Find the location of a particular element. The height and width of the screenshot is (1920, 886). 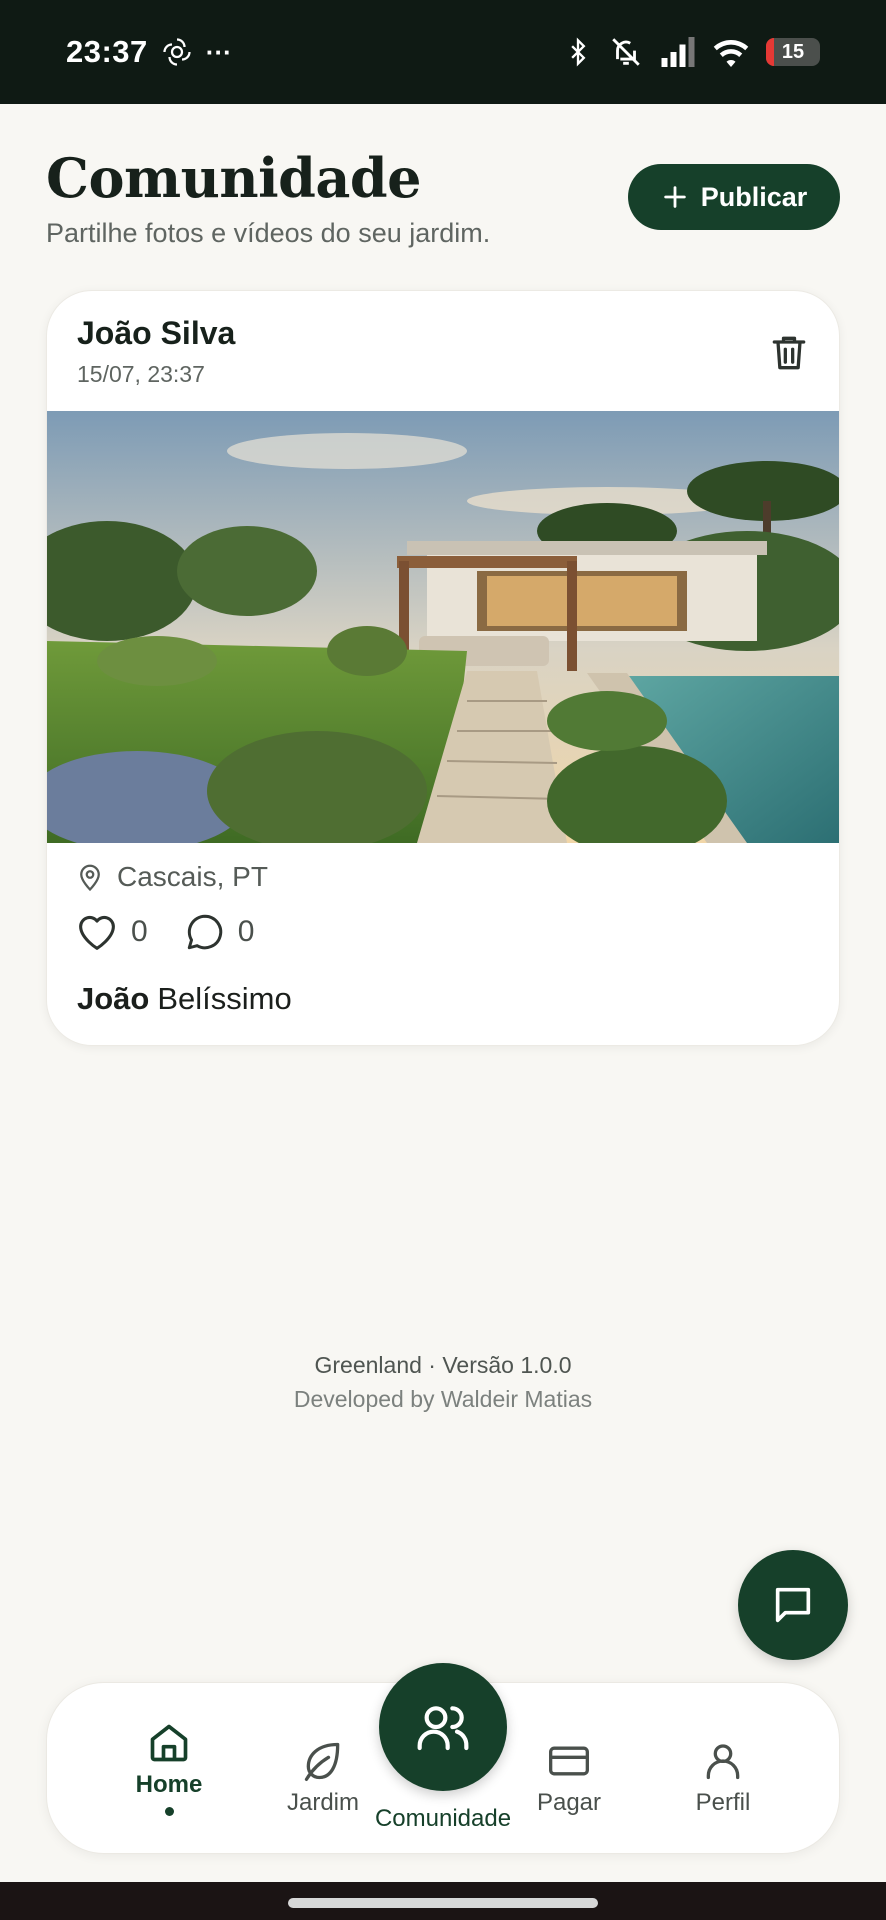

status-overflow-icon: ··· is located at coordinates (218, 51).